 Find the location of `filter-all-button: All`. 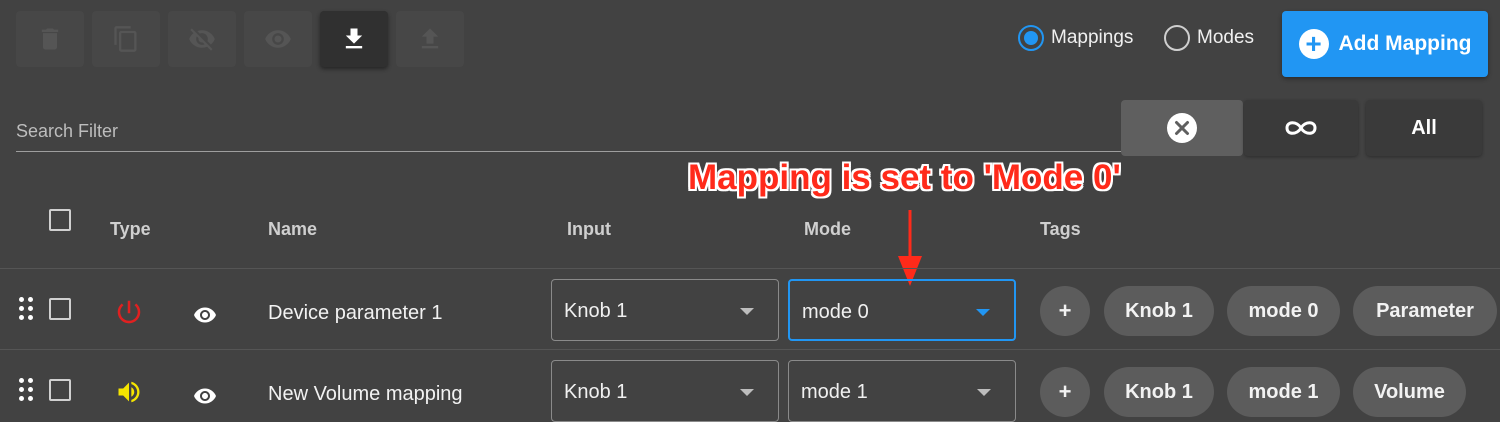

filter-all-button: All is located at coordinates (1424, 128).